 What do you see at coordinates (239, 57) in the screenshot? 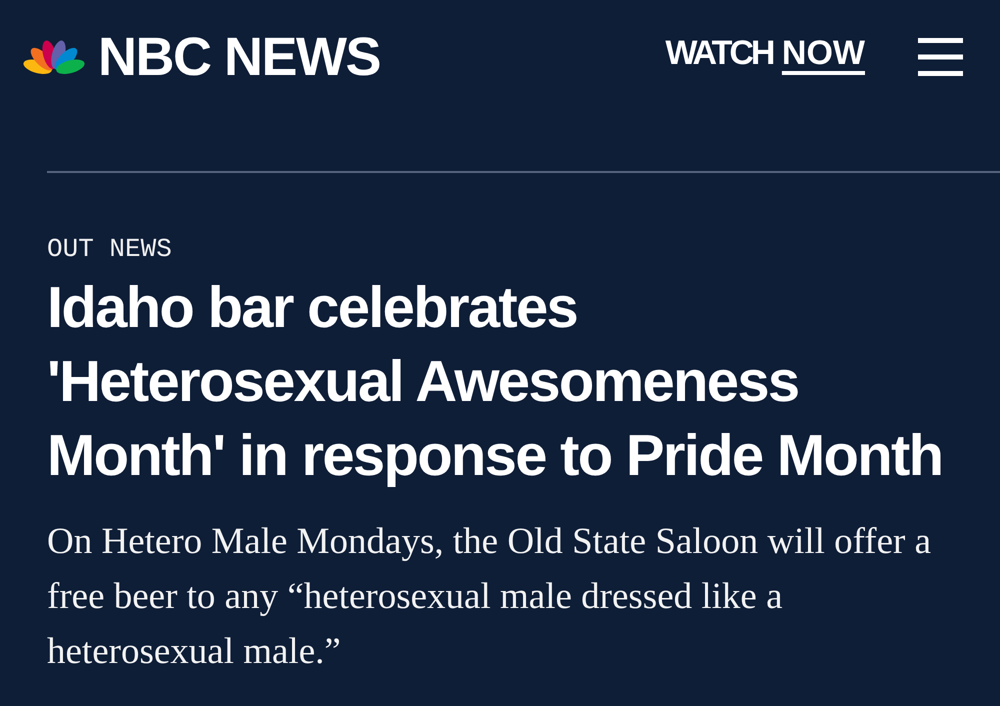
I see `logo-text: NBC NEWS` at bounding box center [239, 57].